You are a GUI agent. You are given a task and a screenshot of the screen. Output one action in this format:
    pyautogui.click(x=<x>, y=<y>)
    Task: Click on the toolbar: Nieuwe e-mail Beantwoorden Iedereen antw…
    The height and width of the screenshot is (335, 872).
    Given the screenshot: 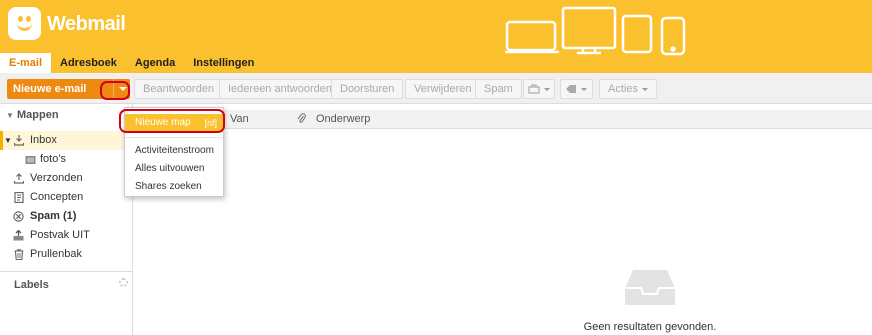 What is the action you would take?
    pyautogui.click(x=436, y=88)
    